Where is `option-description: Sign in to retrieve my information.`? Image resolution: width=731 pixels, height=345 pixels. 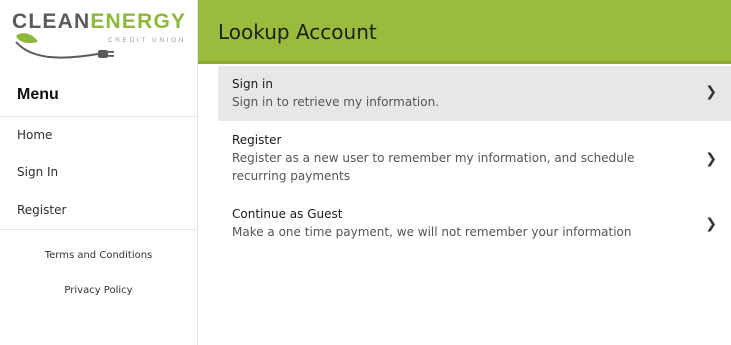 option-description: Sign in to retrieve my information. is located at coordinates (335, 102).